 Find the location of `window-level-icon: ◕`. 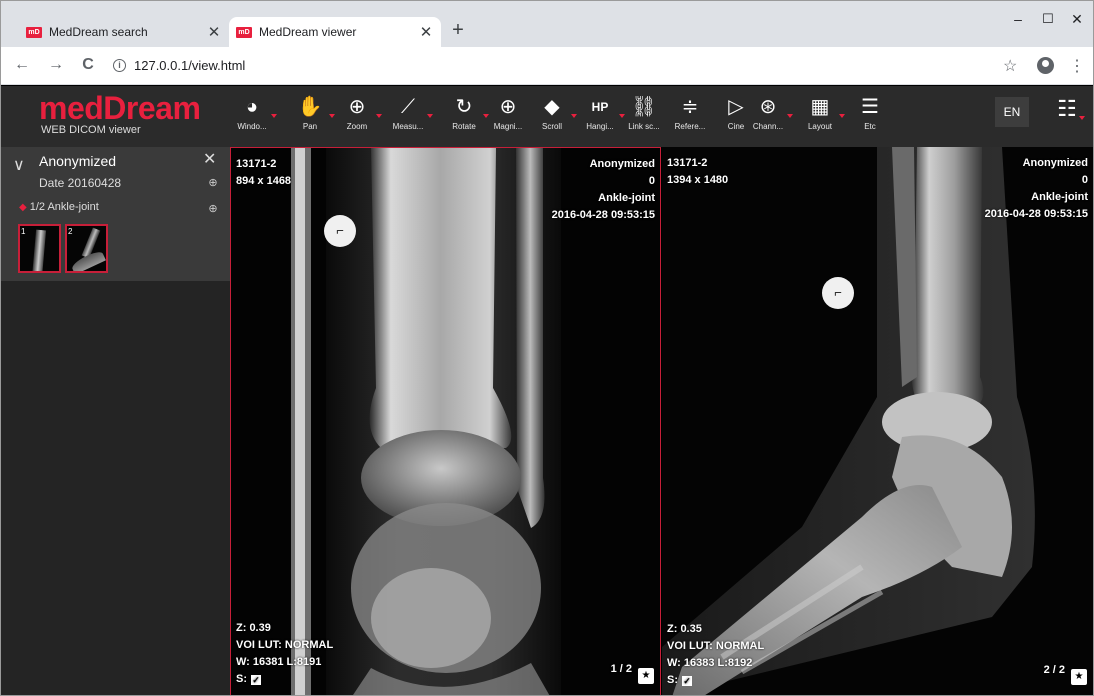

window-level-icon: ◕ is located at coordinates (252, 107).